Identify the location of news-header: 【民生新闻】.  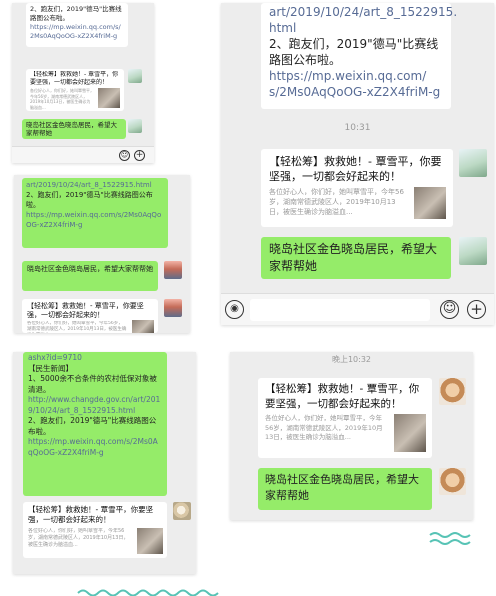
(50, 368).